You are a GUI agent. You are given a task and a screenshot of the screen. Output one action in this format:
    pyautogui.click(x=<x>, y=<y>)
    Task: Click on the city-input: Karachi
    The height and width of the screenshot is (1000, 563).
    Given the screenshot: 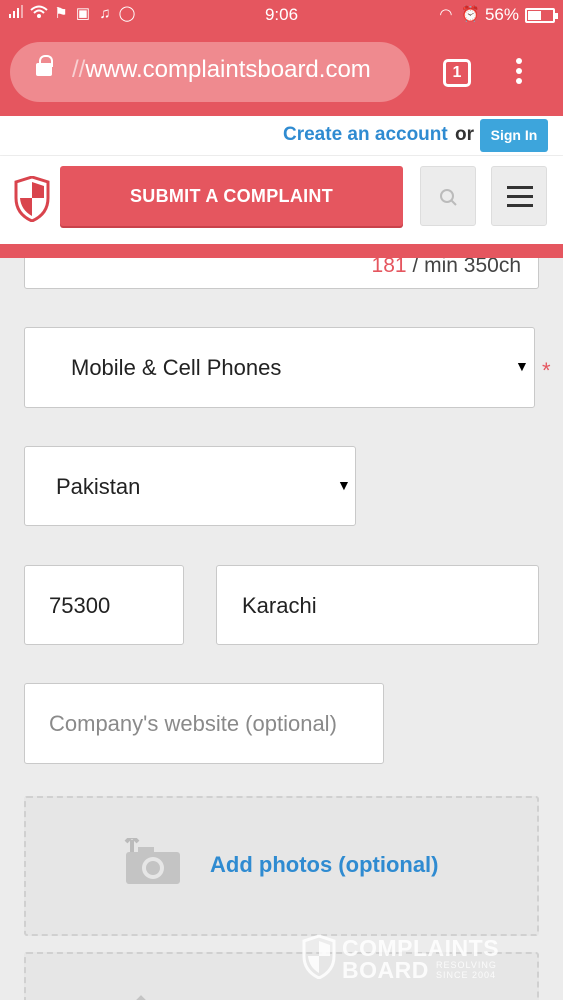 What is the action you would take?
    pyautogui.click(x=377, y=605)
    